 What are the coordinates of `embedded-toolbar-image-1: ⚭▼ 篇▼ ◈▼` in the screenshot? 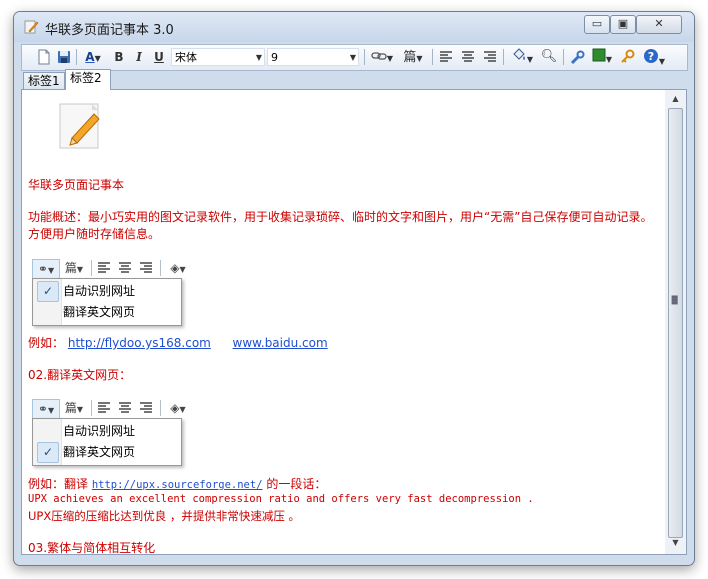 It's located at (115, 268).